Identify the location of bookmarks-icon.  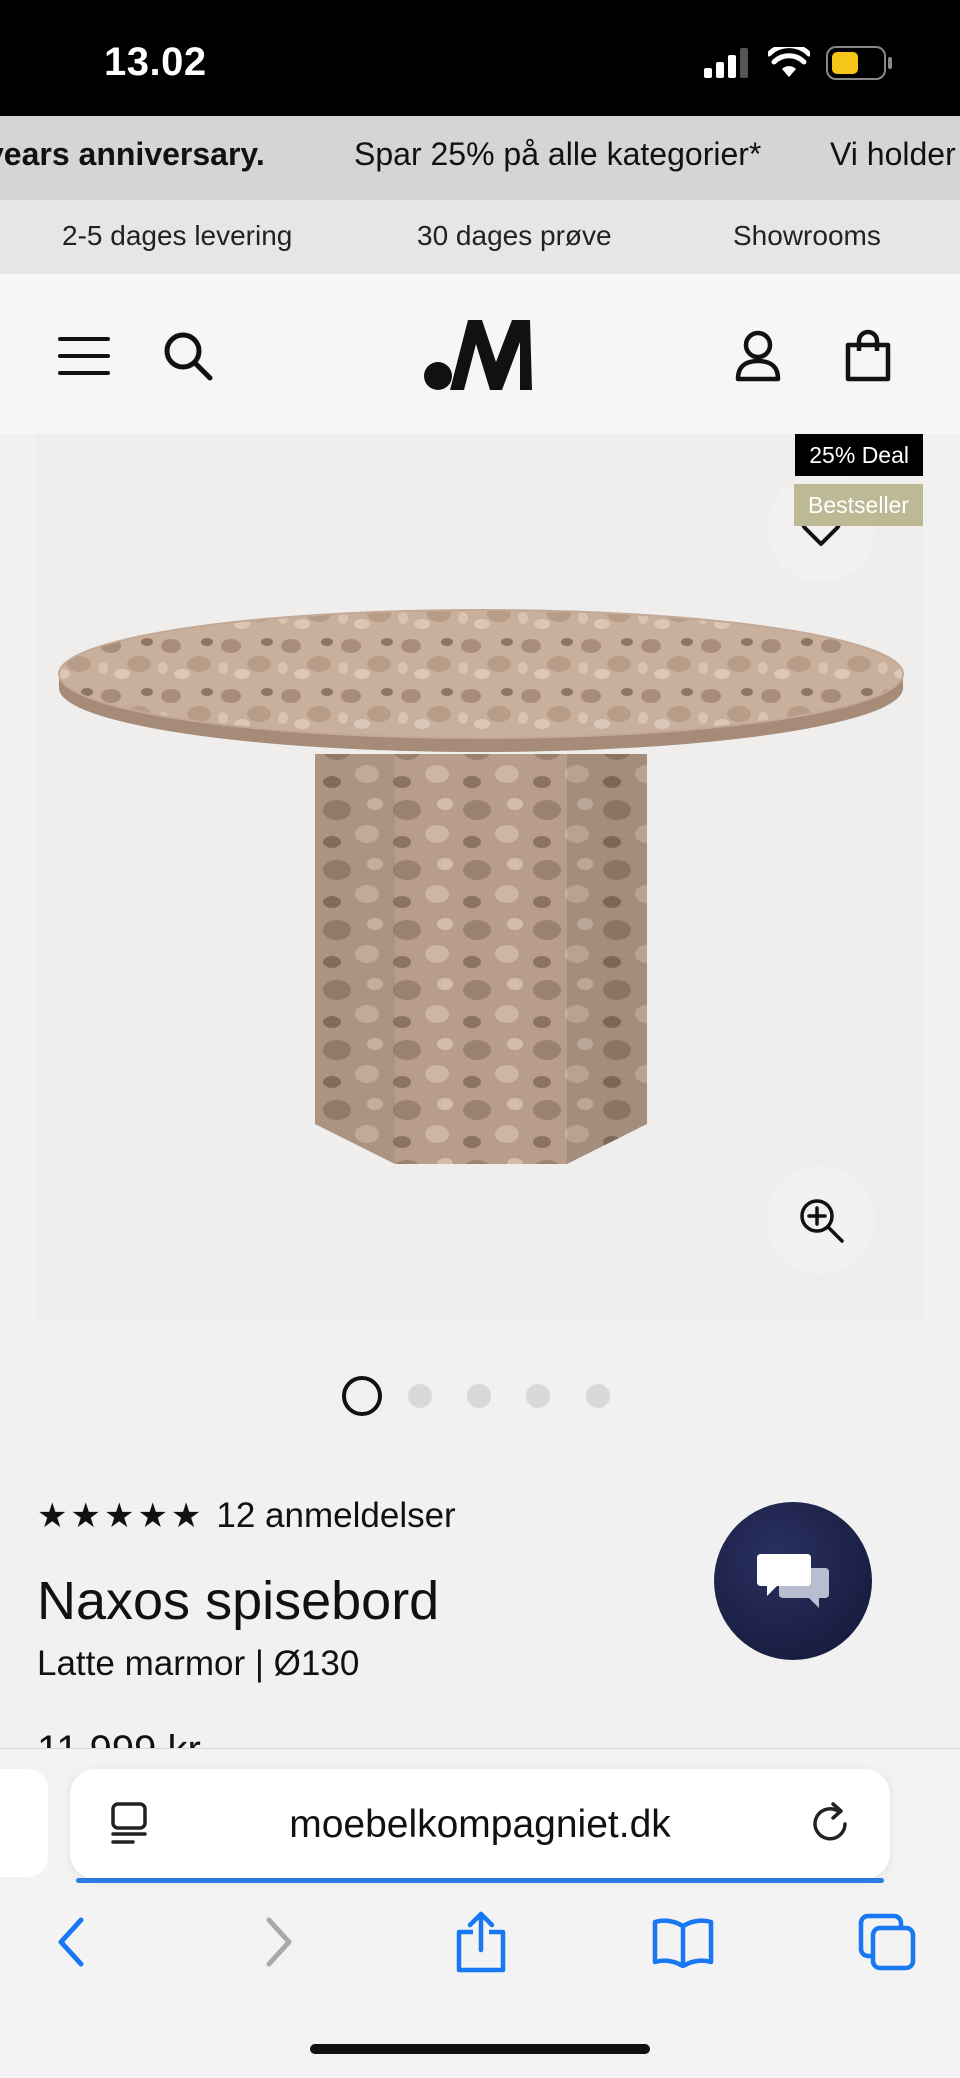
(683, 1942).